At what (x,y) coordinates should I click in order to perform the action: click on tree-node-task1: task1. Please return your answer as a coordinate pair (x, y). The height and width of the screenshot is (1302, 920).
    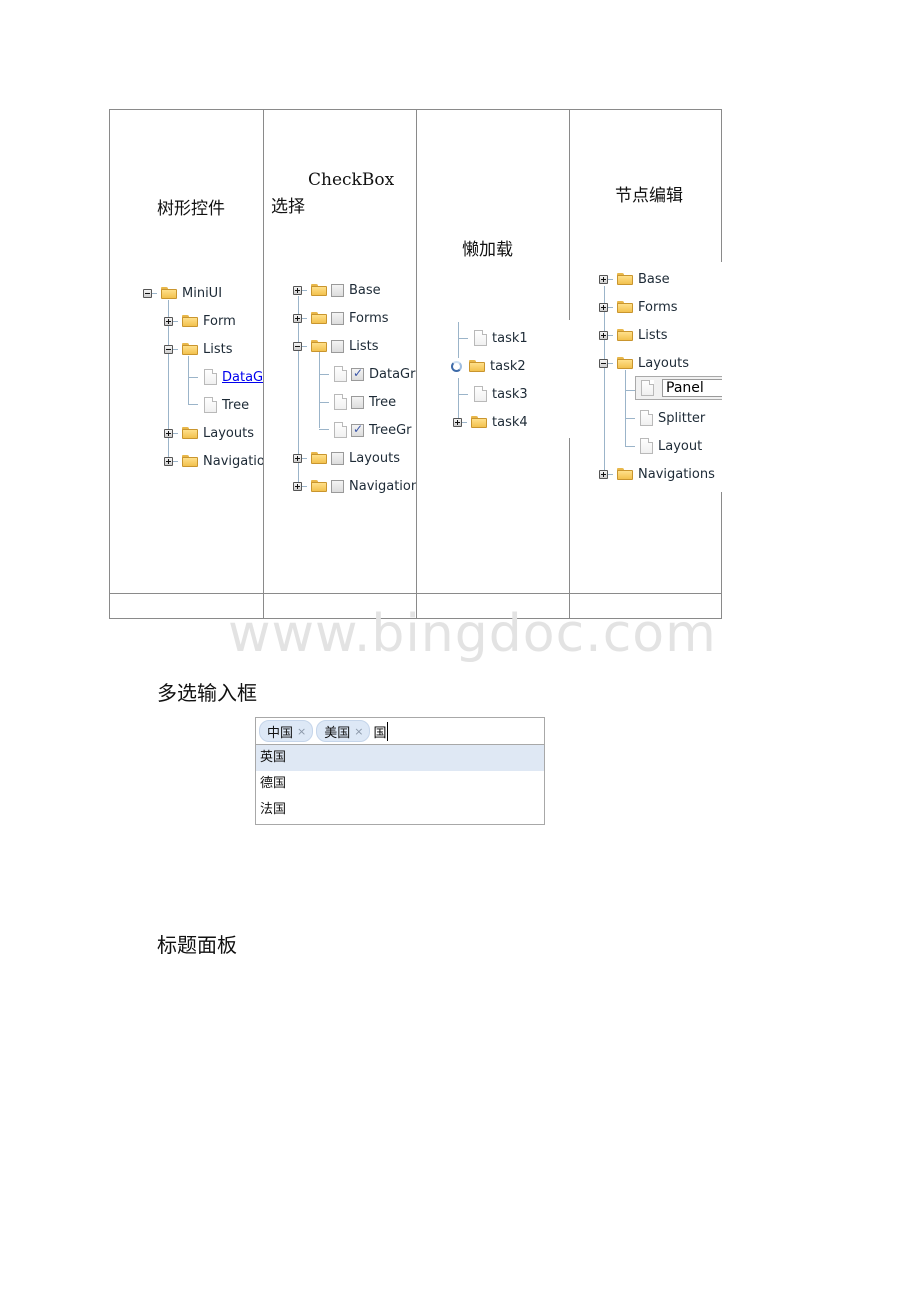
    Looking at the image, I should click on (501, 338).